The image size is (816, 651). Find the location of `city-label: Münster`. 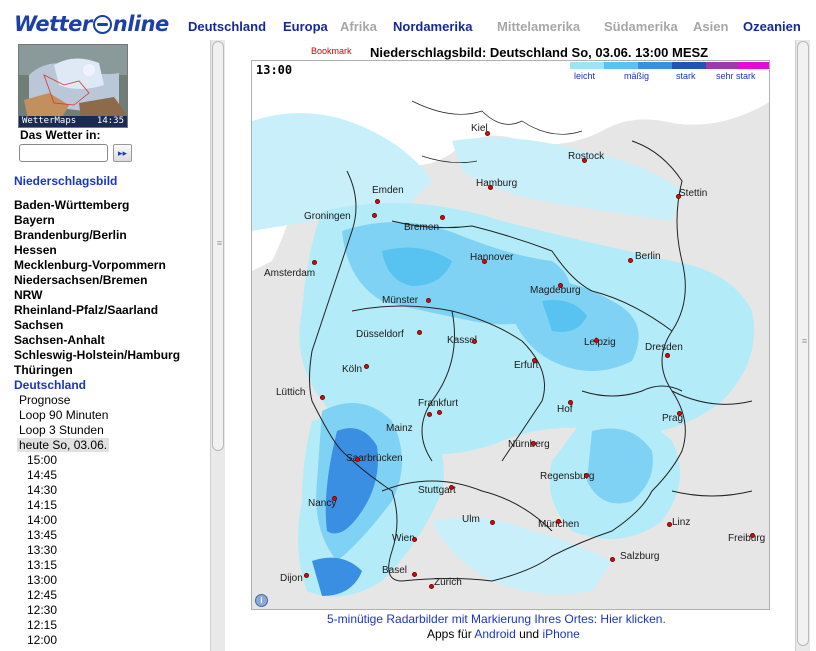

city-label: Münster is located at coordinates (400, 300).